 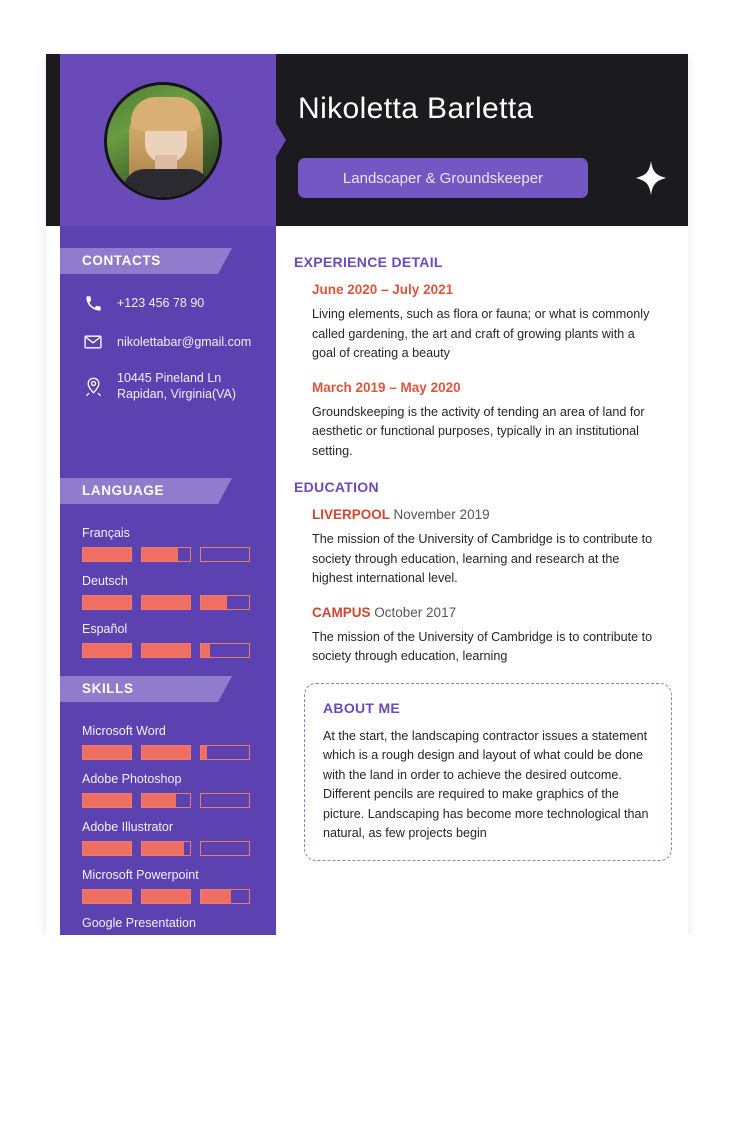 What do you see at coordinates (132, 779) in the screenshot?
I see `skills-item-label: Adobe Photoshop` at bounding box center [132, 779].